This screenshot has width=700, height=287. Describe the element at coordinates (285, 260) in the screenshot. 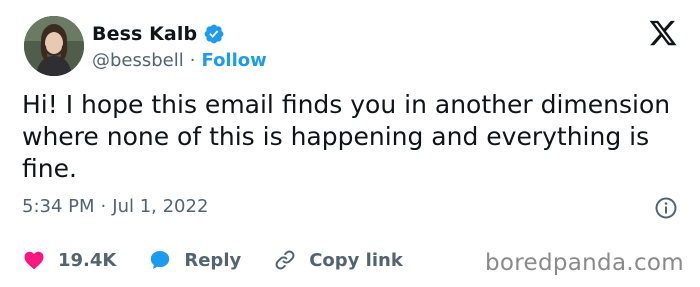

I see `link-icon` at that location.